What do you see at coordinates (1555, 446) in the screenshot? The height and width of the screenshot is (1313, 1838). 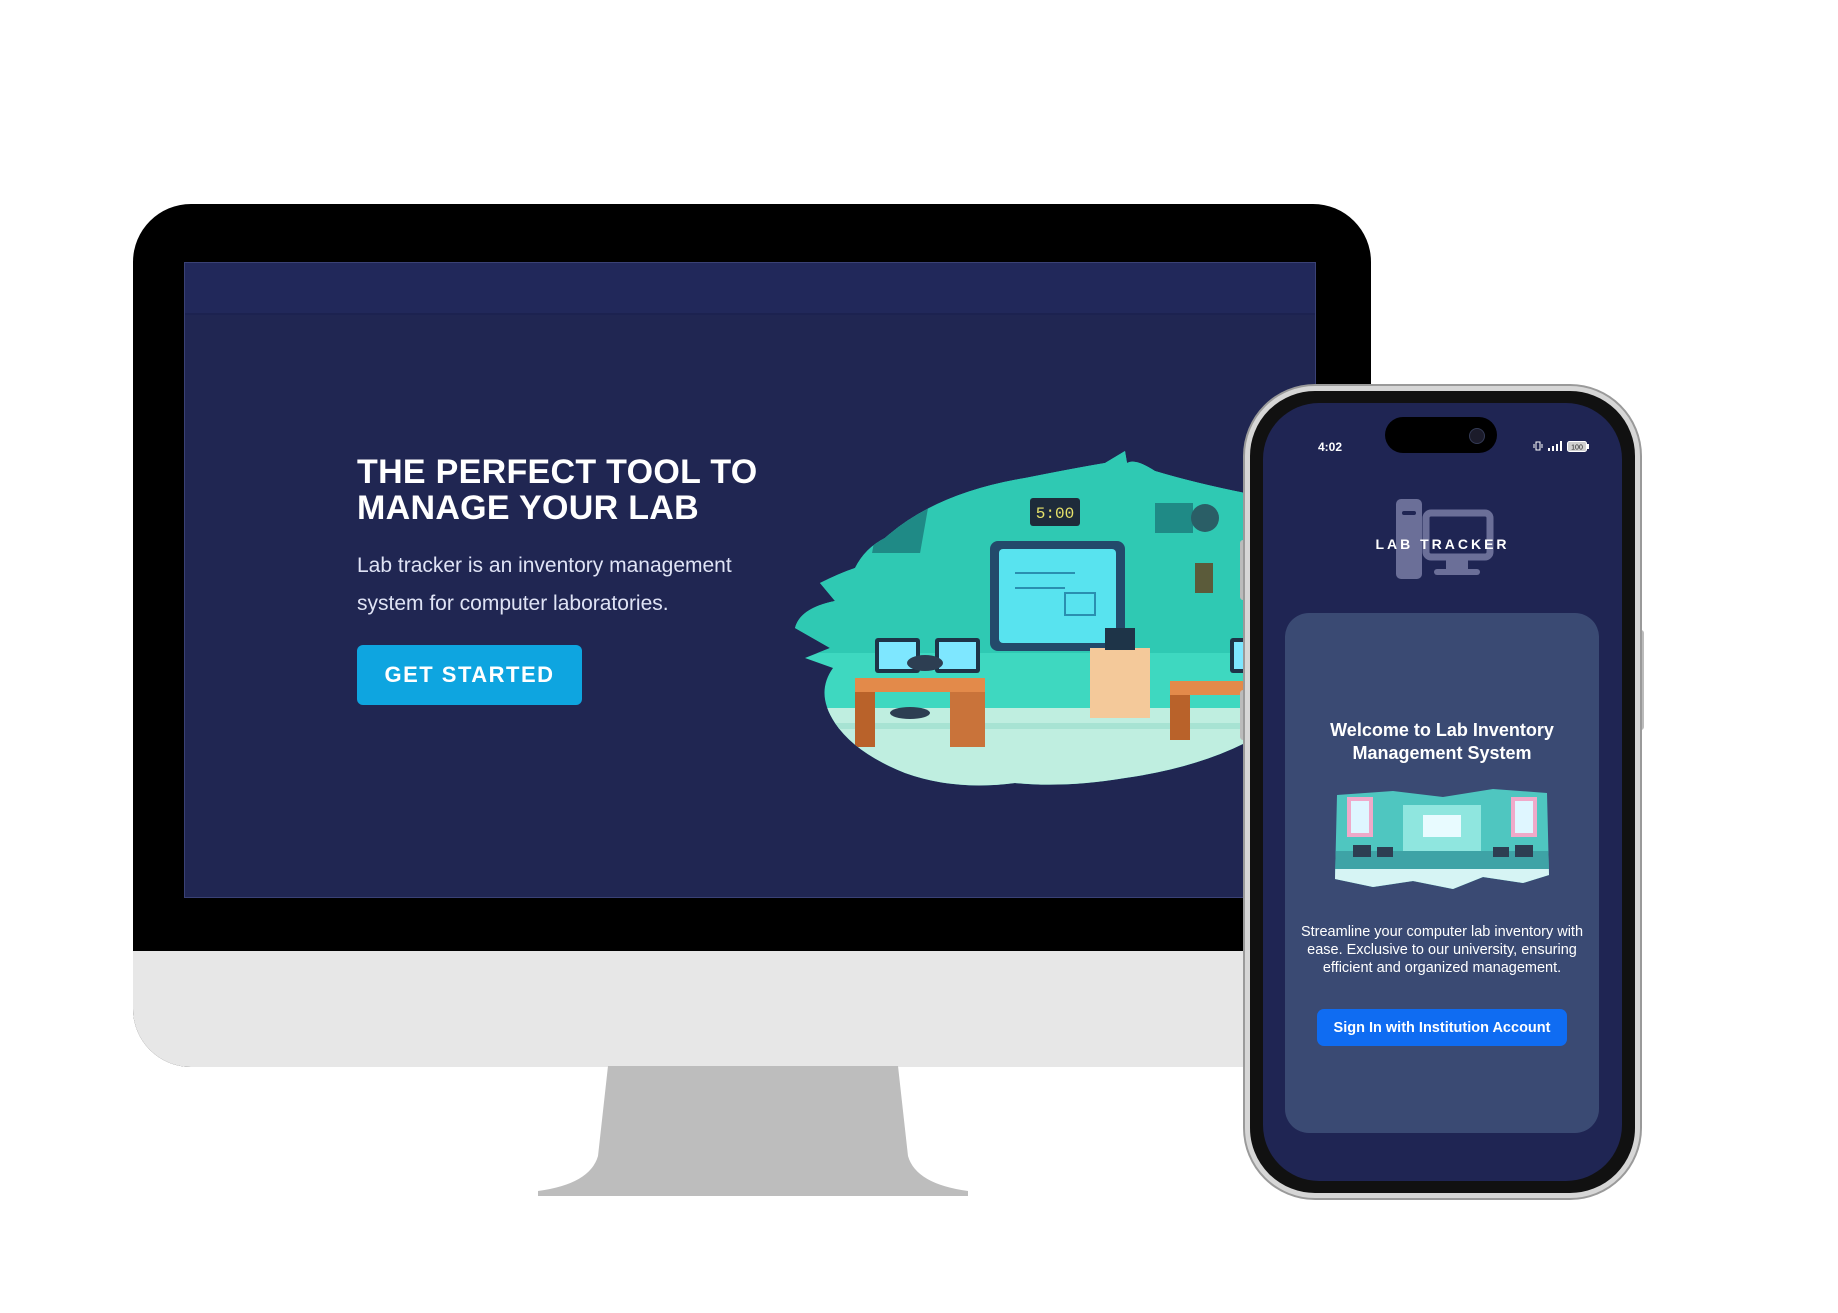 I see `signal-icon` at bounding box center [1555, 446].